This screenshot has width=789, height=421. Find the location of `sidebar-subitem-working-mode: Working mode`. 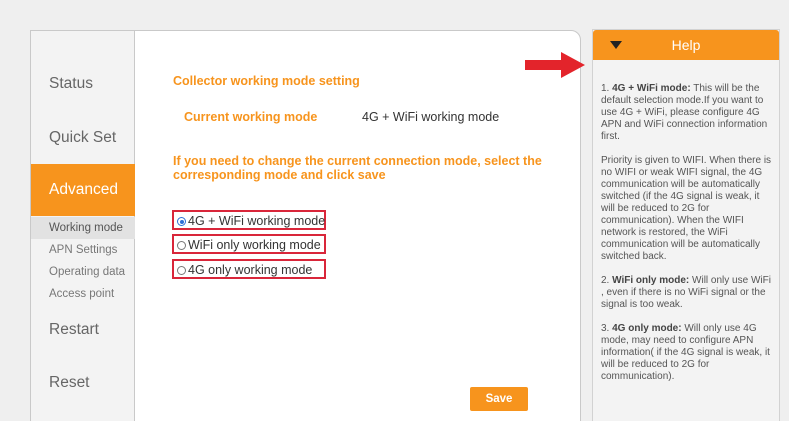

sidebar-subitem-working-mode: Working mode is located at coordinates (83, 228).